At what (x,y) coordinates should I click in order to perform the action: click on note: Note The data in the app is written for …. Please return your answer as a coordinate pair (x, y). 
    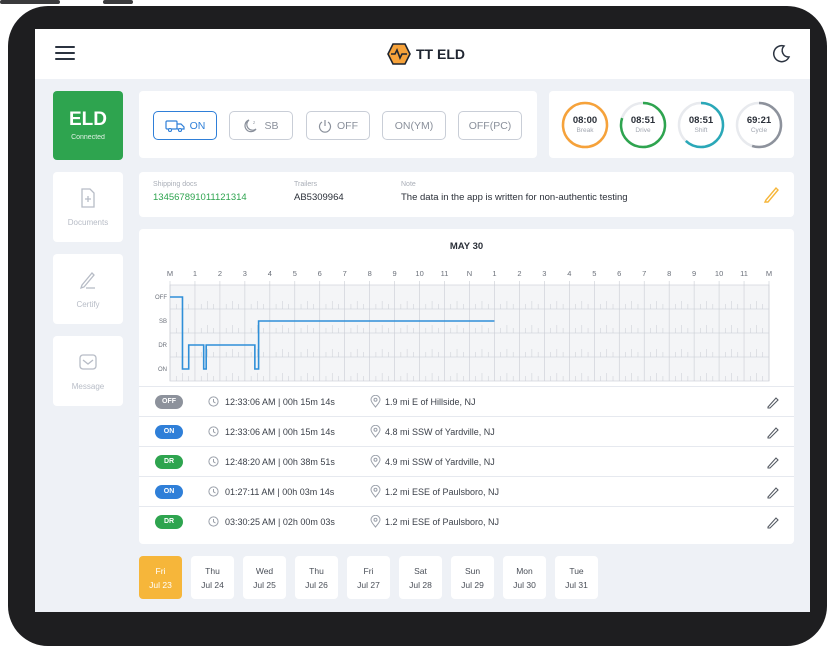
    Looking at the image, I should click on (514, 192).